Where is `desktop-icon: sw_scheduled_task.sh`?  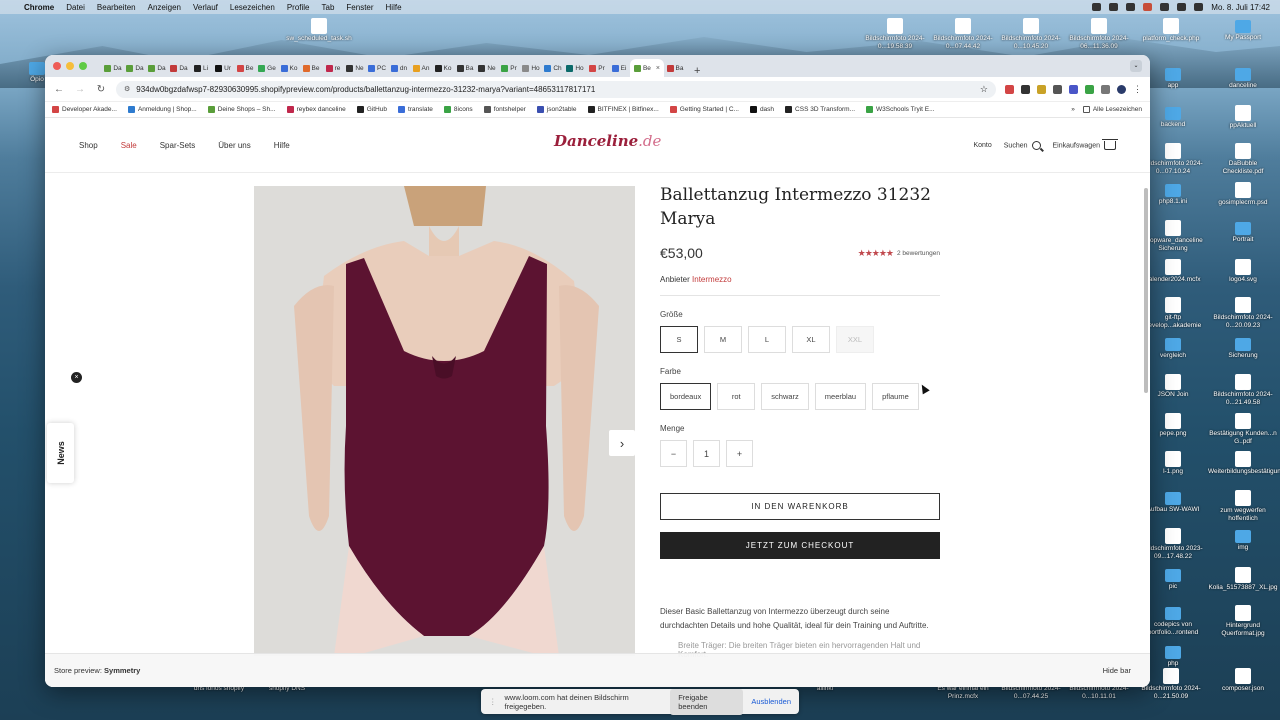
desktop-icon: sw_scheduled_task.sh is located at coordinates (319, 30).